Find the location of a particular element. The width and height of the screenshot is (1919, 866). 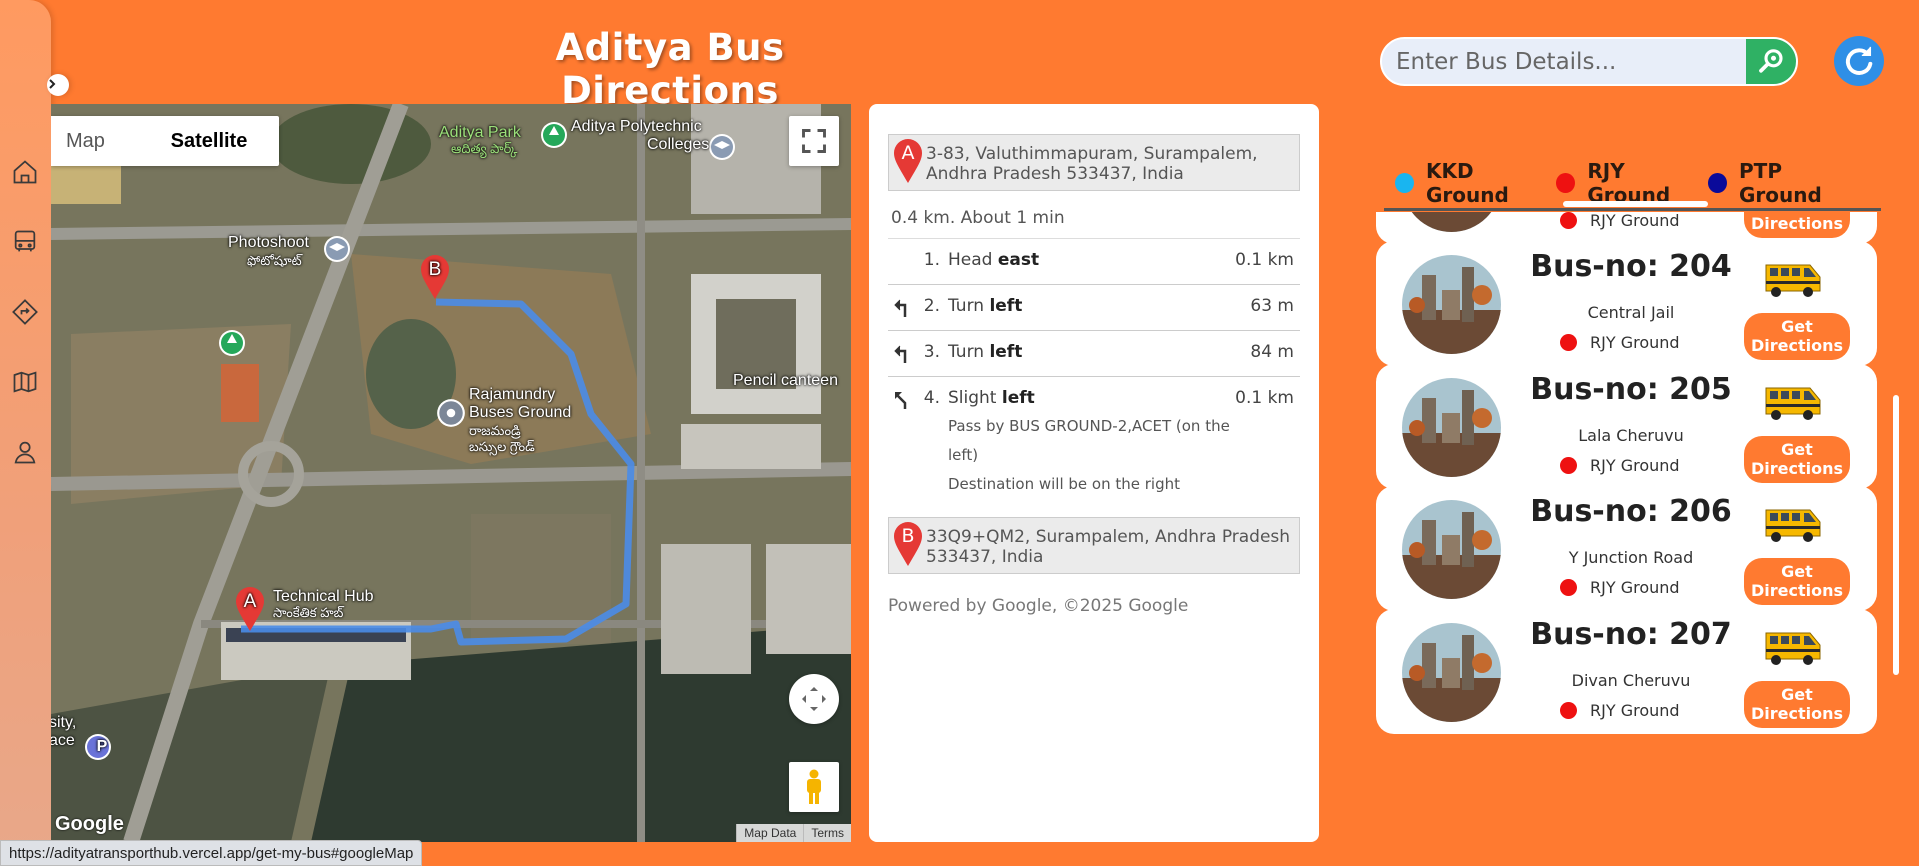

step-number: 3. is located at coordinates (931, 352).